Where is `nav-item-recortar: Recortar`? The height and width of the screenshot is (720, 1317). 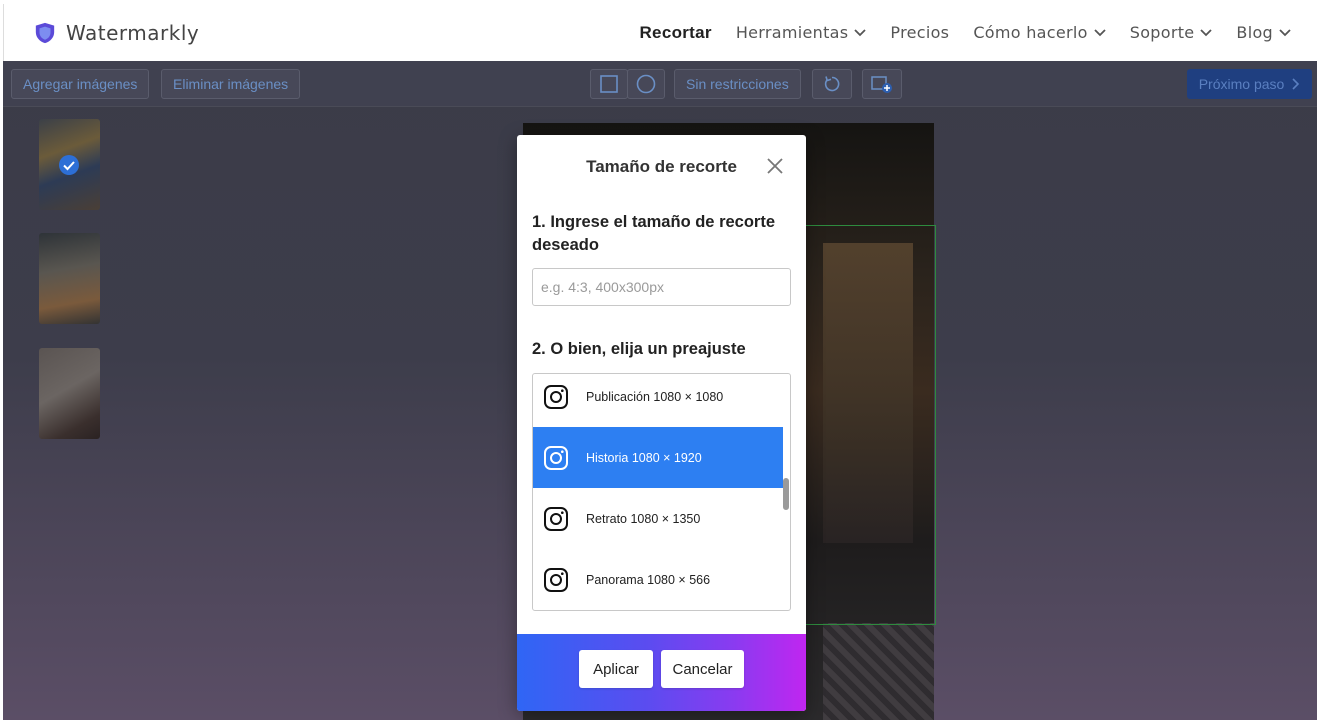
nav-item-recortar: Recortar is located at coordinates (675, 33).